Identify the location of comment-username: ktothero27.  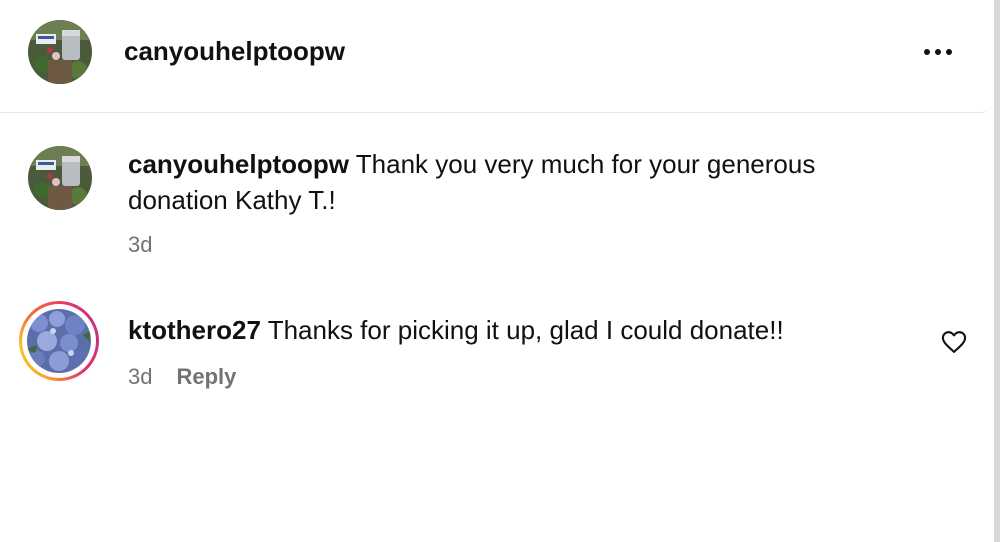
(194, 330).